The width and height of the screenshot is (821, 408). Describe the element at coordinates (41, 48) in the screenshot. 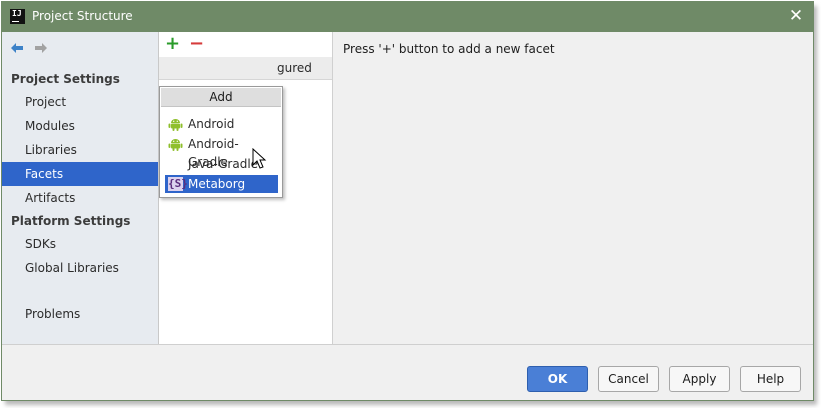

I see `forward-arrow-icon` at that location.